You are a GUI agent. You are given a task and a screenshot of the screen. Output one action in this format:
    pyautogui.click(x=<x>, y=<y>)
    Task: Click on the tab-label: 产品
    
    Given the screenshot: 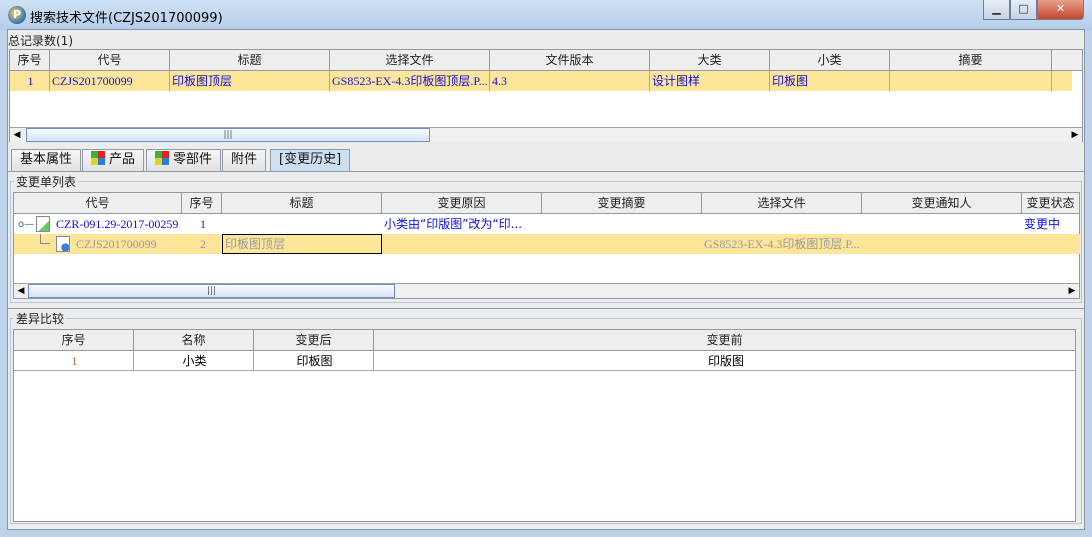 What is the action you would take?
    pyautogui.click(x=122, y=159)
    